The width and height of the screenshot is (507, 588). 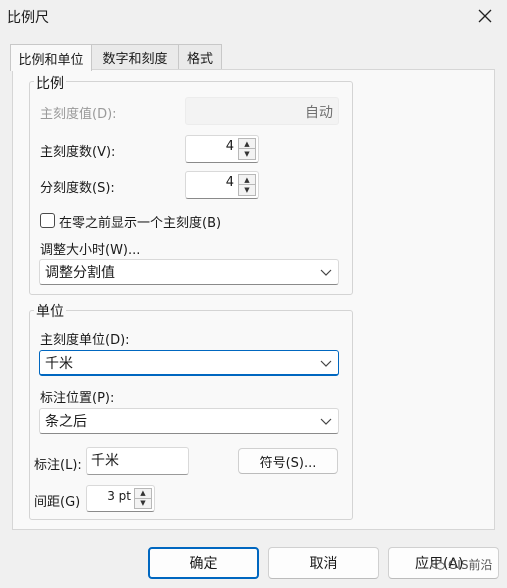 What do you see at coordinates (80, 273) in the screenshot?
I see `resize-combobox-value: 调整分割值` at bounding box center [80, 273].